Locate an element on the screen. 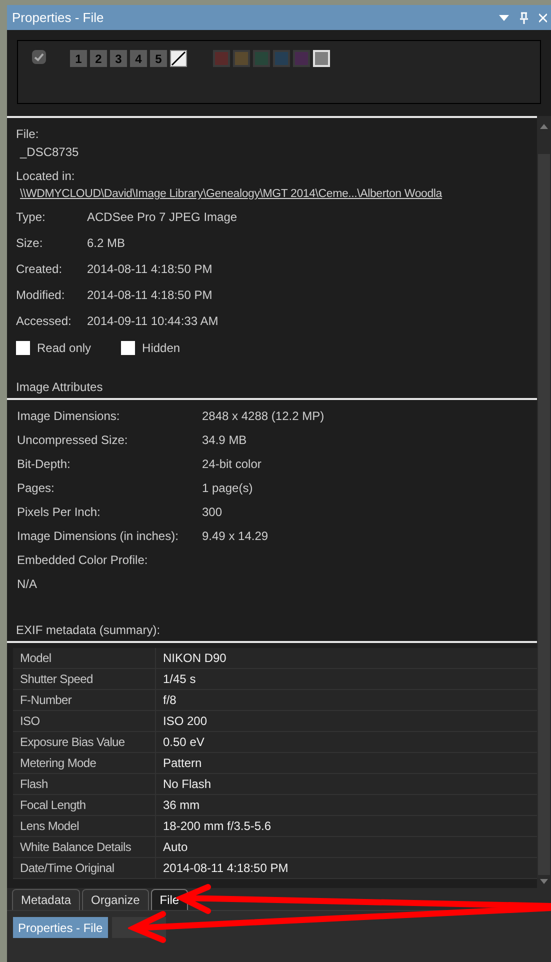 This screenshot has width=551, height=962. table-cell: 1/45 s is located at coordinates (346, 679).